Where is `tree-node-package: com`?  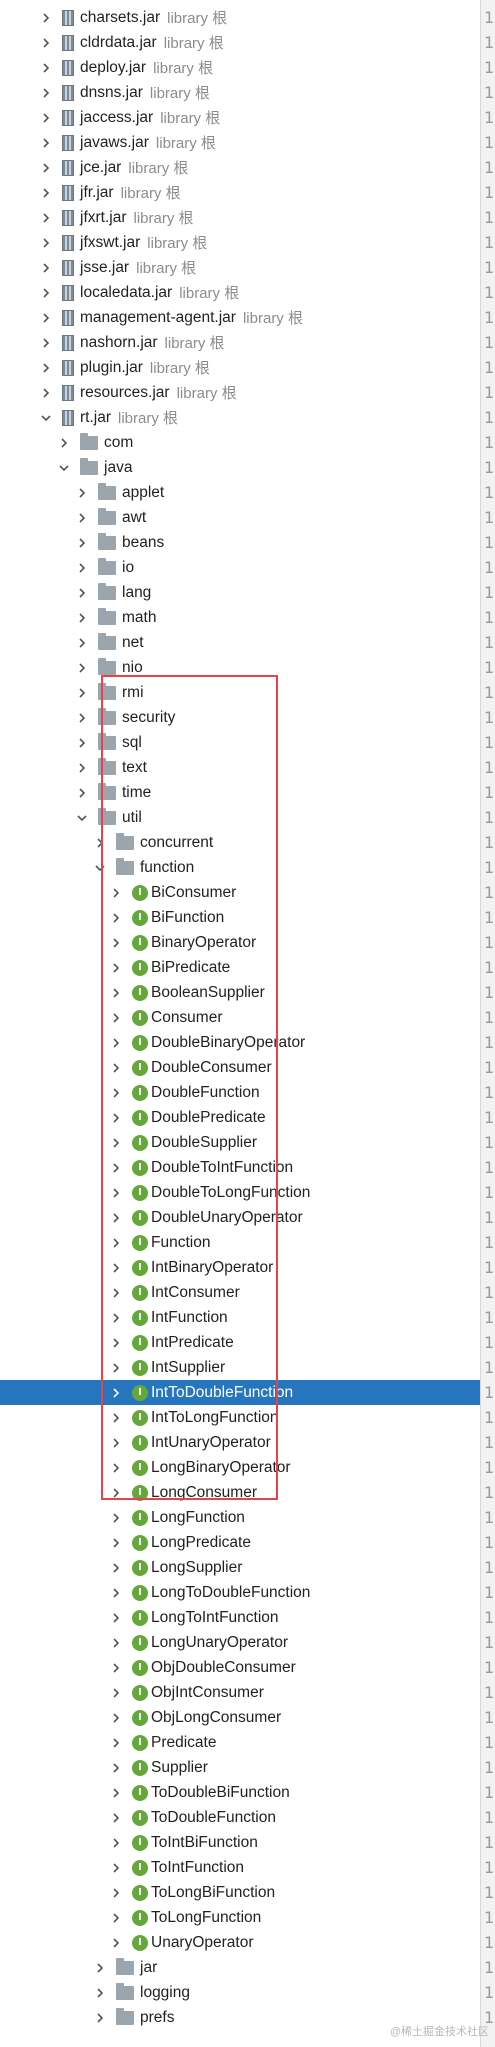 tree-node-package: com is located at coordinates (240, 442).